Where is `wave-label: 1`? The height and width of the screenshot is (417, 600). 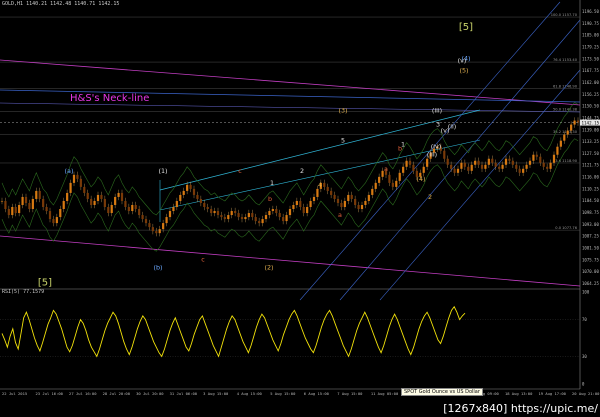 wave-label: 1 is located at coordinates (272, 183).